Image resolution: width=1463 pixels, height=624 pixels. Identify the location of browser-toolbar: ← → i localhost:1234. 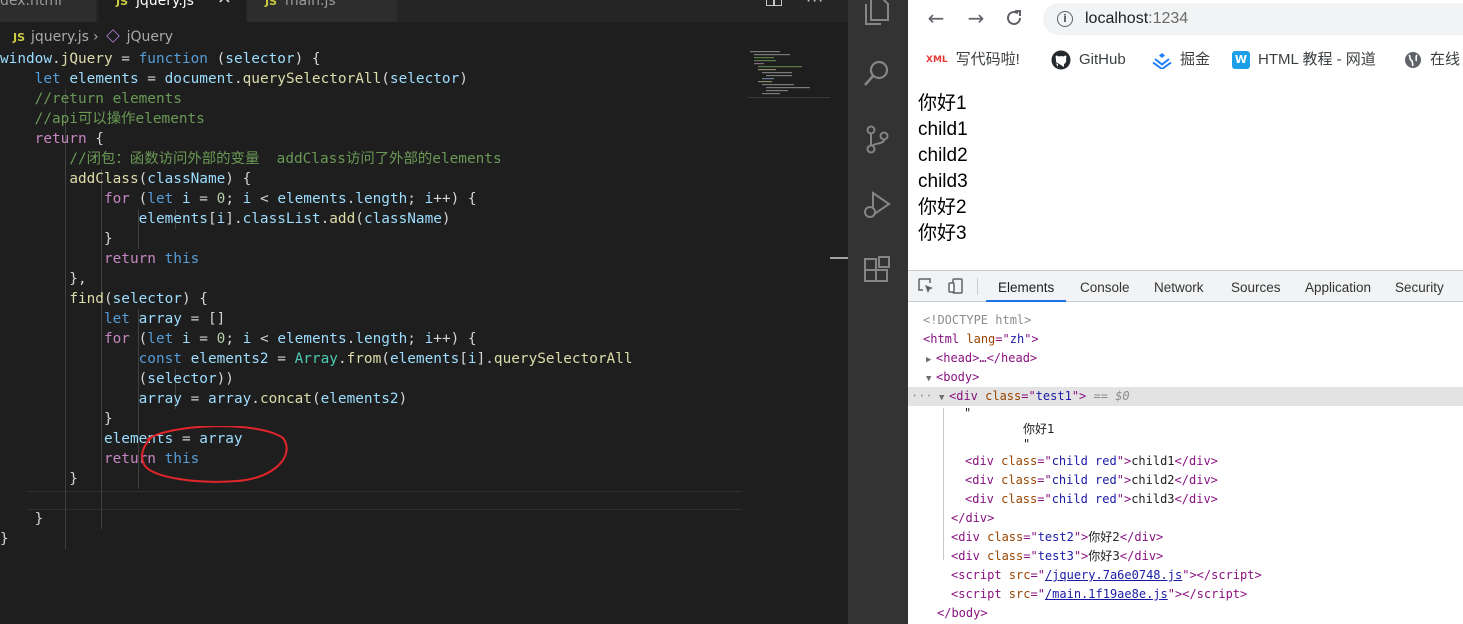
(1185, 19).